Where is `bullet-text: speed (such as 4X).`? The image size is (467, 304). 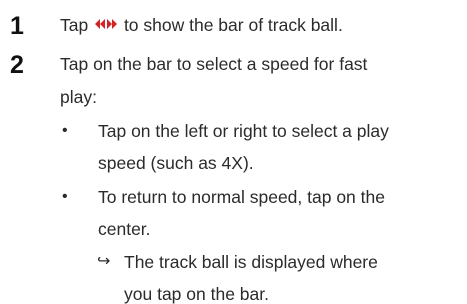
bullet-text: speed (such as 4X). is located at coordinates (176, 163).